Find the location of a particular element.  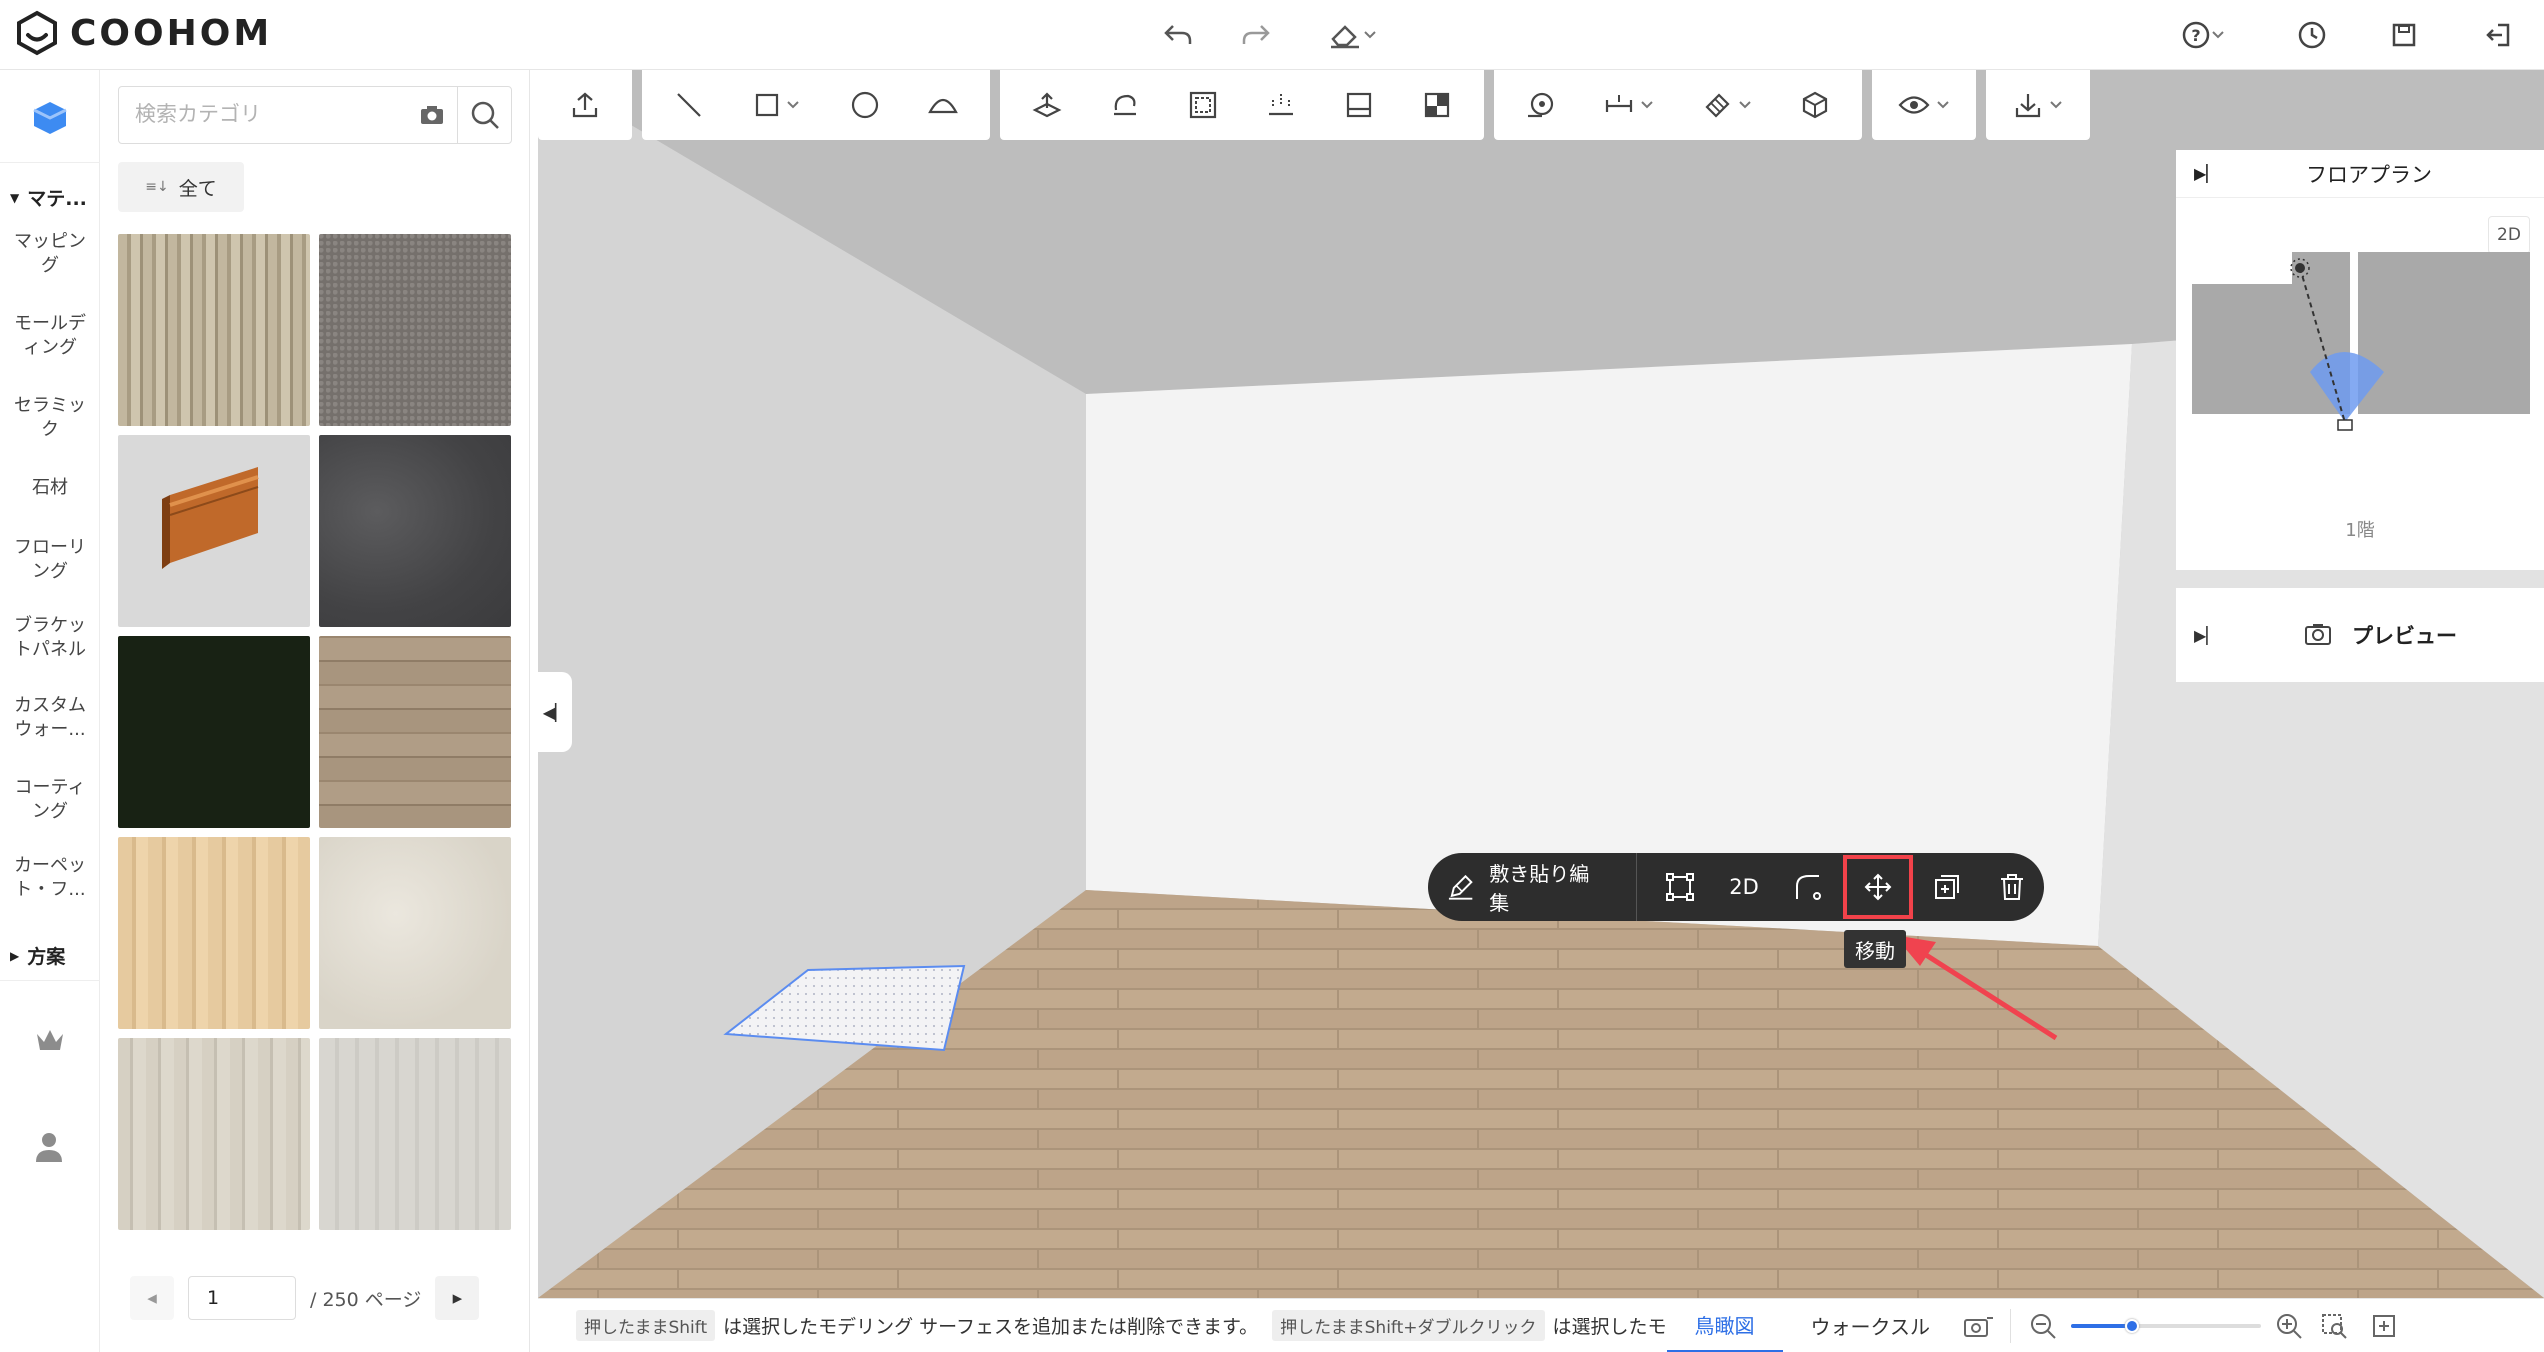

user-icon is located at coordinates (49, 1147).